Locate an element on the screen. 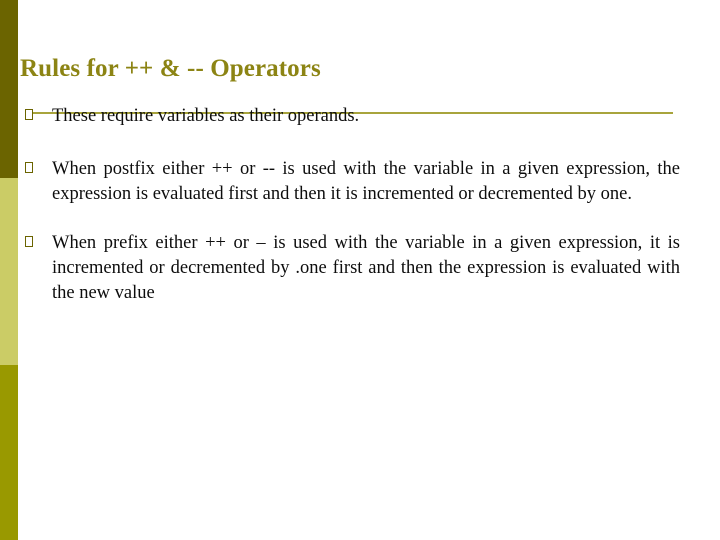 This screenshot has height=540, width=720. sidebar-decoration is located at coordinates (9, 270).